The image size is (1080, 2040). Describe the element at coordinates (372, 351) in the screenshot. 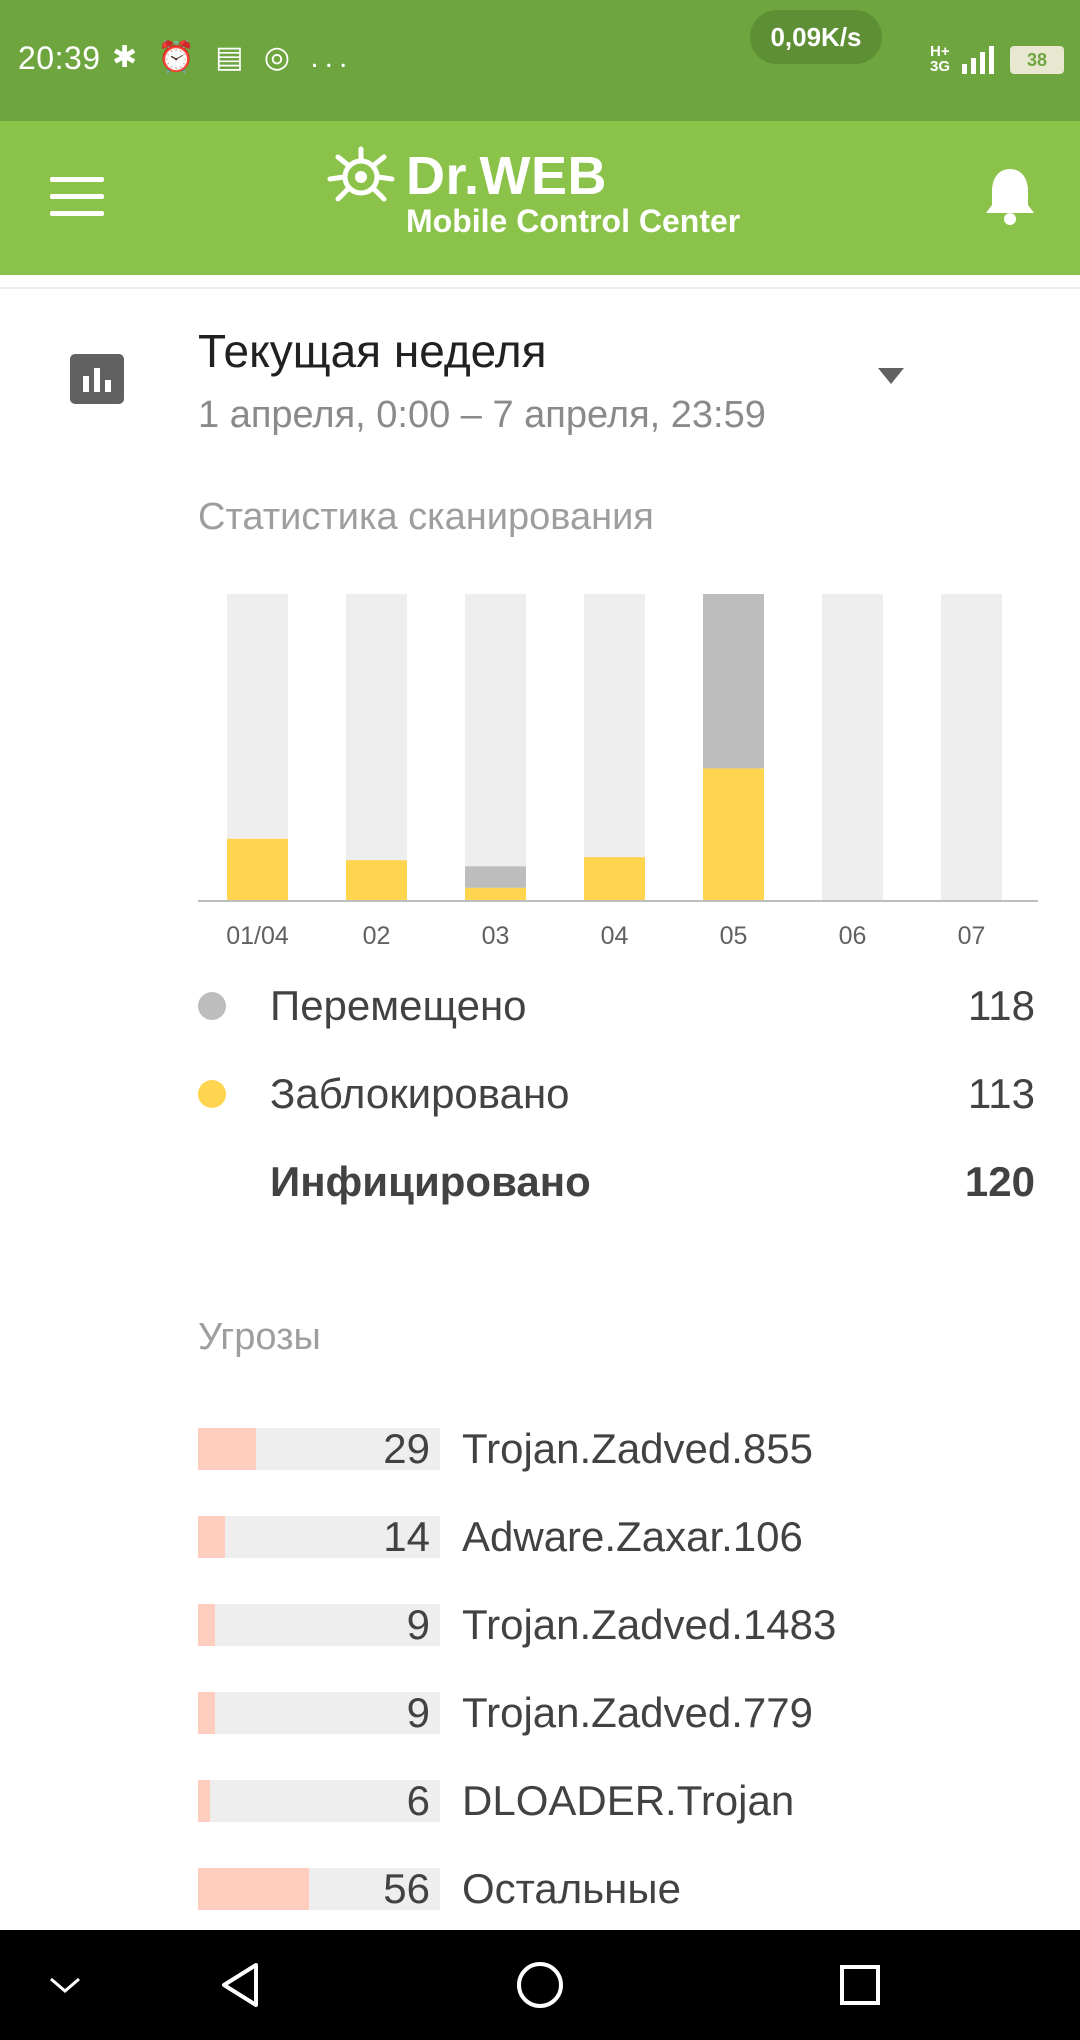

I see `period-title: Текущая неделя` at that location.